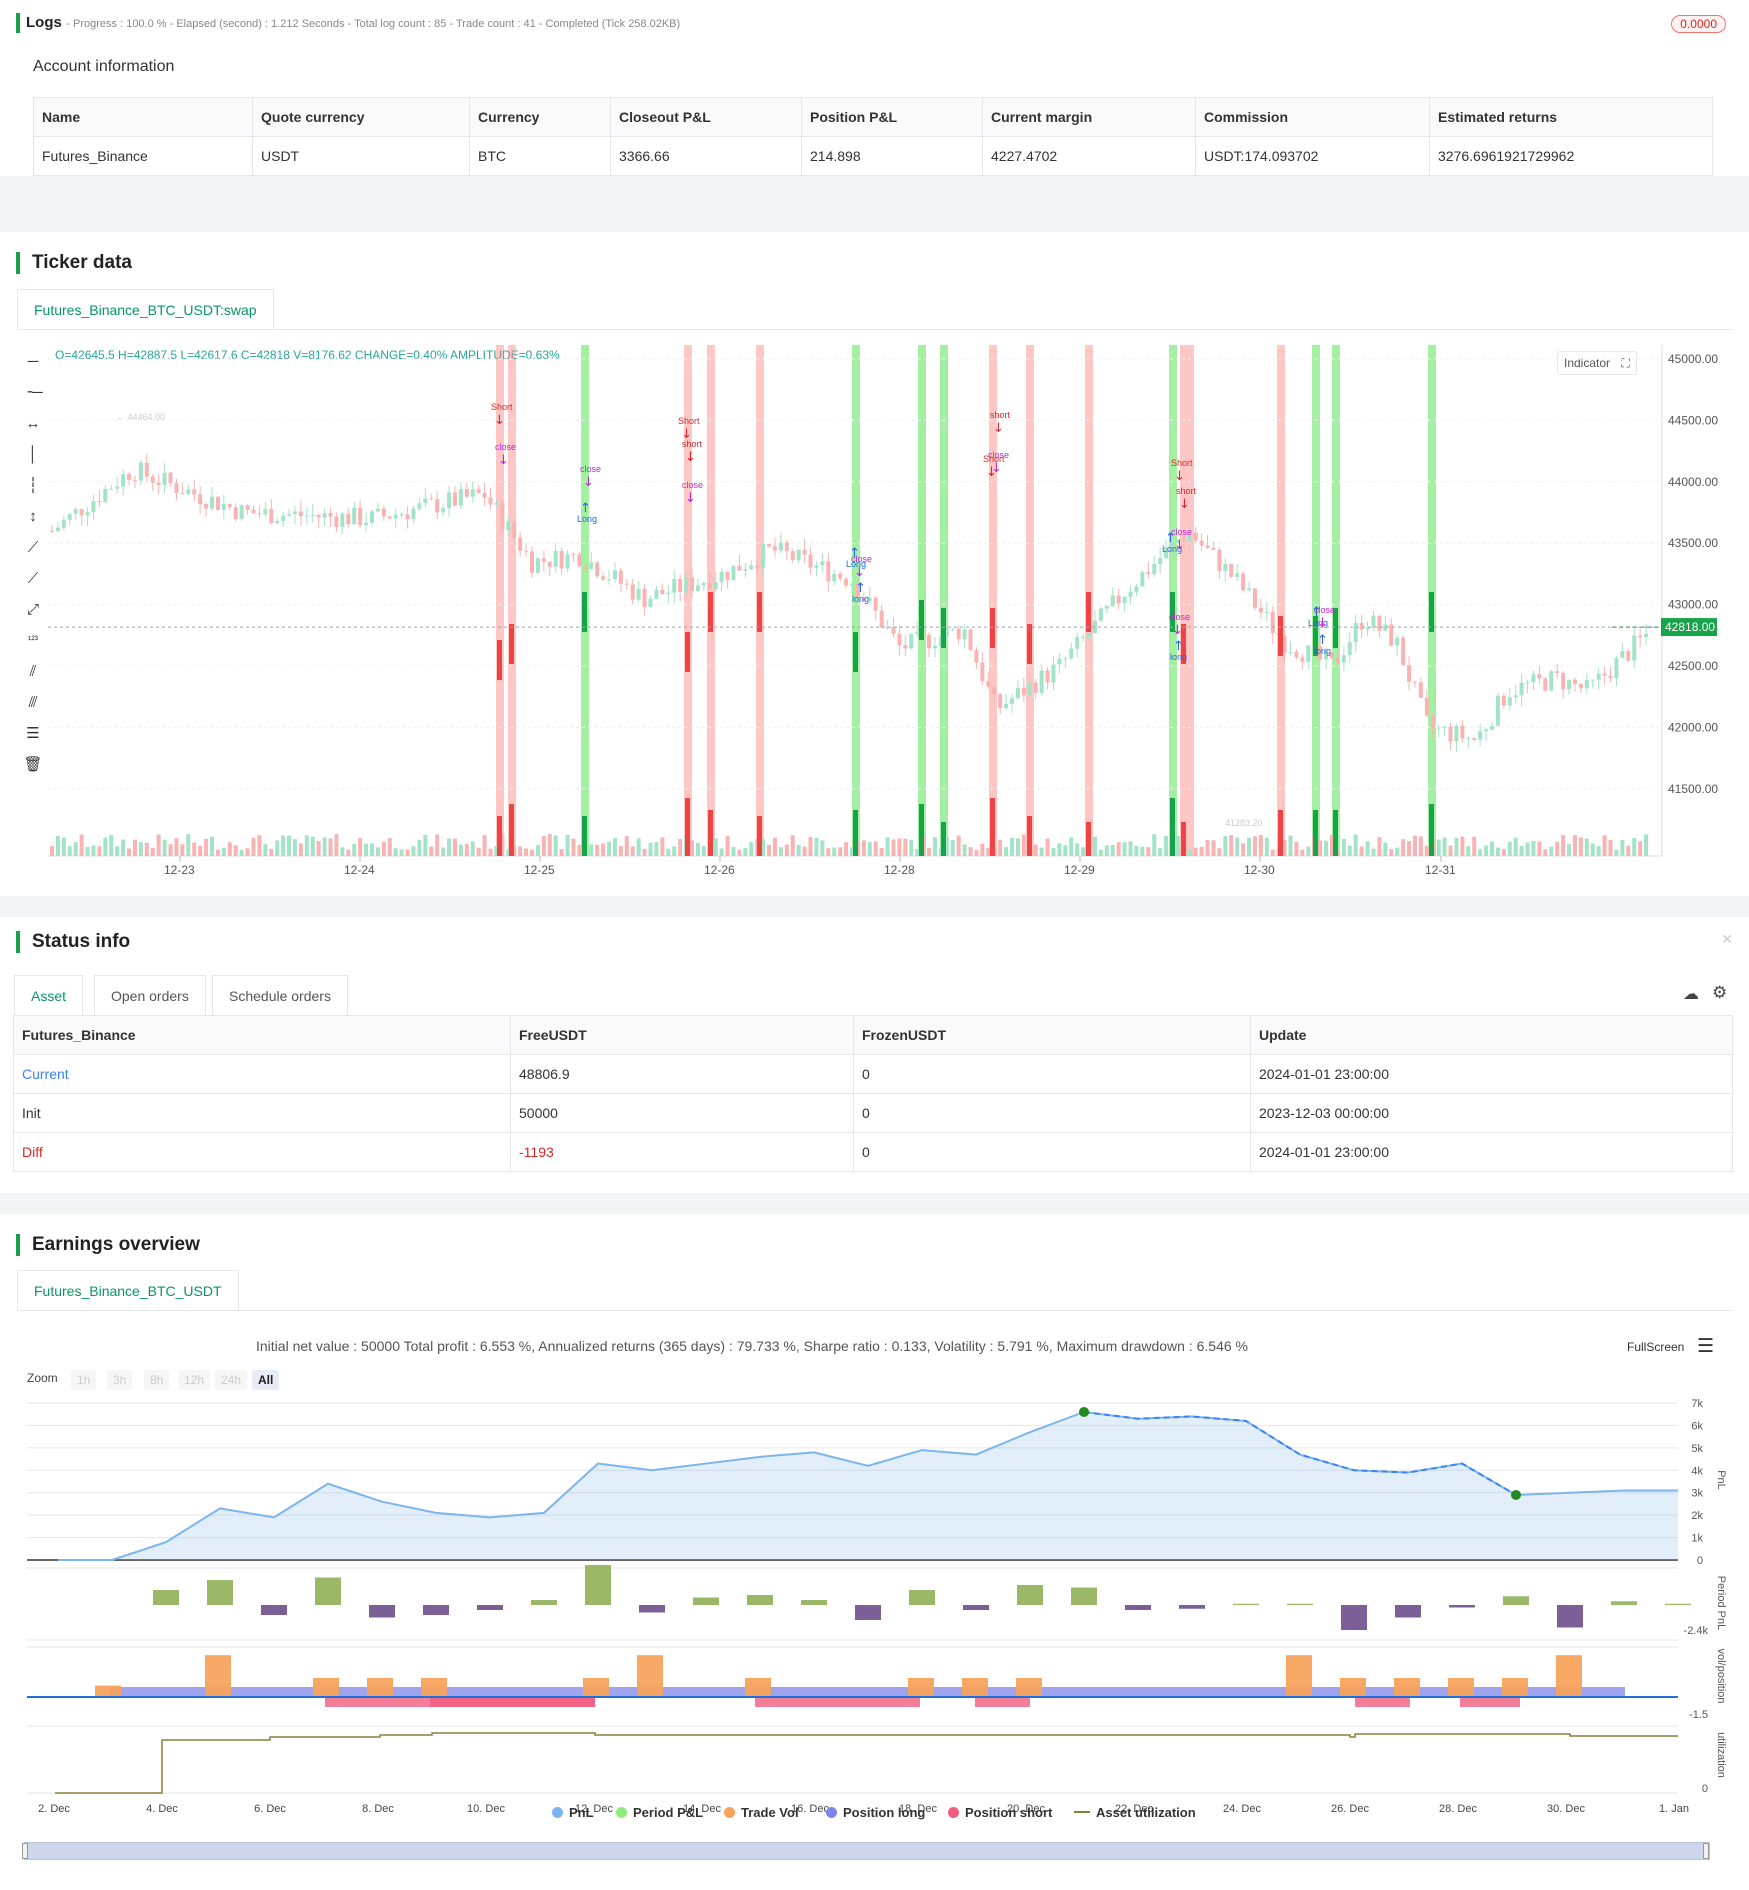 Image resolution: width=1749 pixels, height=1890 pixels. What do you see at coordinates (892, 117) in the screenshot?
I see `col-position-pnl: Position P&L` at bounding box center [892, 117].